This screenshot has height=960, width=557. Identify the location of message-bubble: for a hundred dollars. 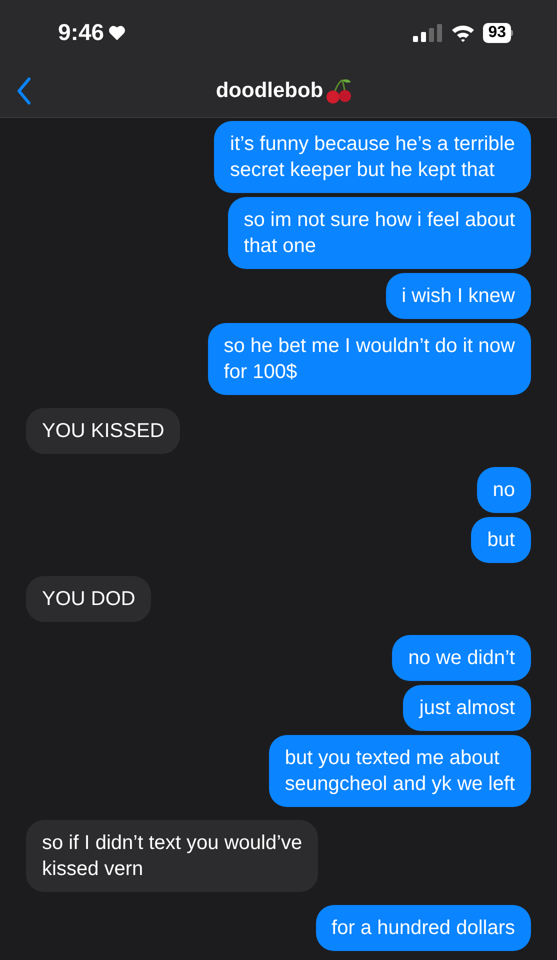
(423, 928).